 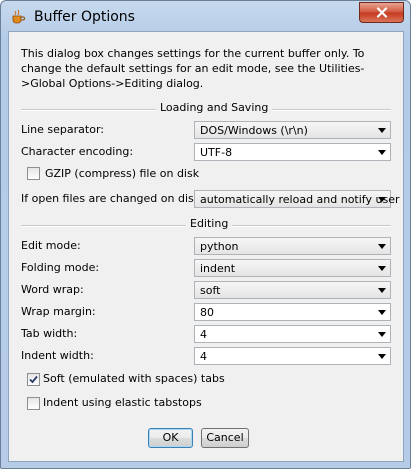 I want to click on tab-width-label: Tab width:, so click(x=49, y=333).